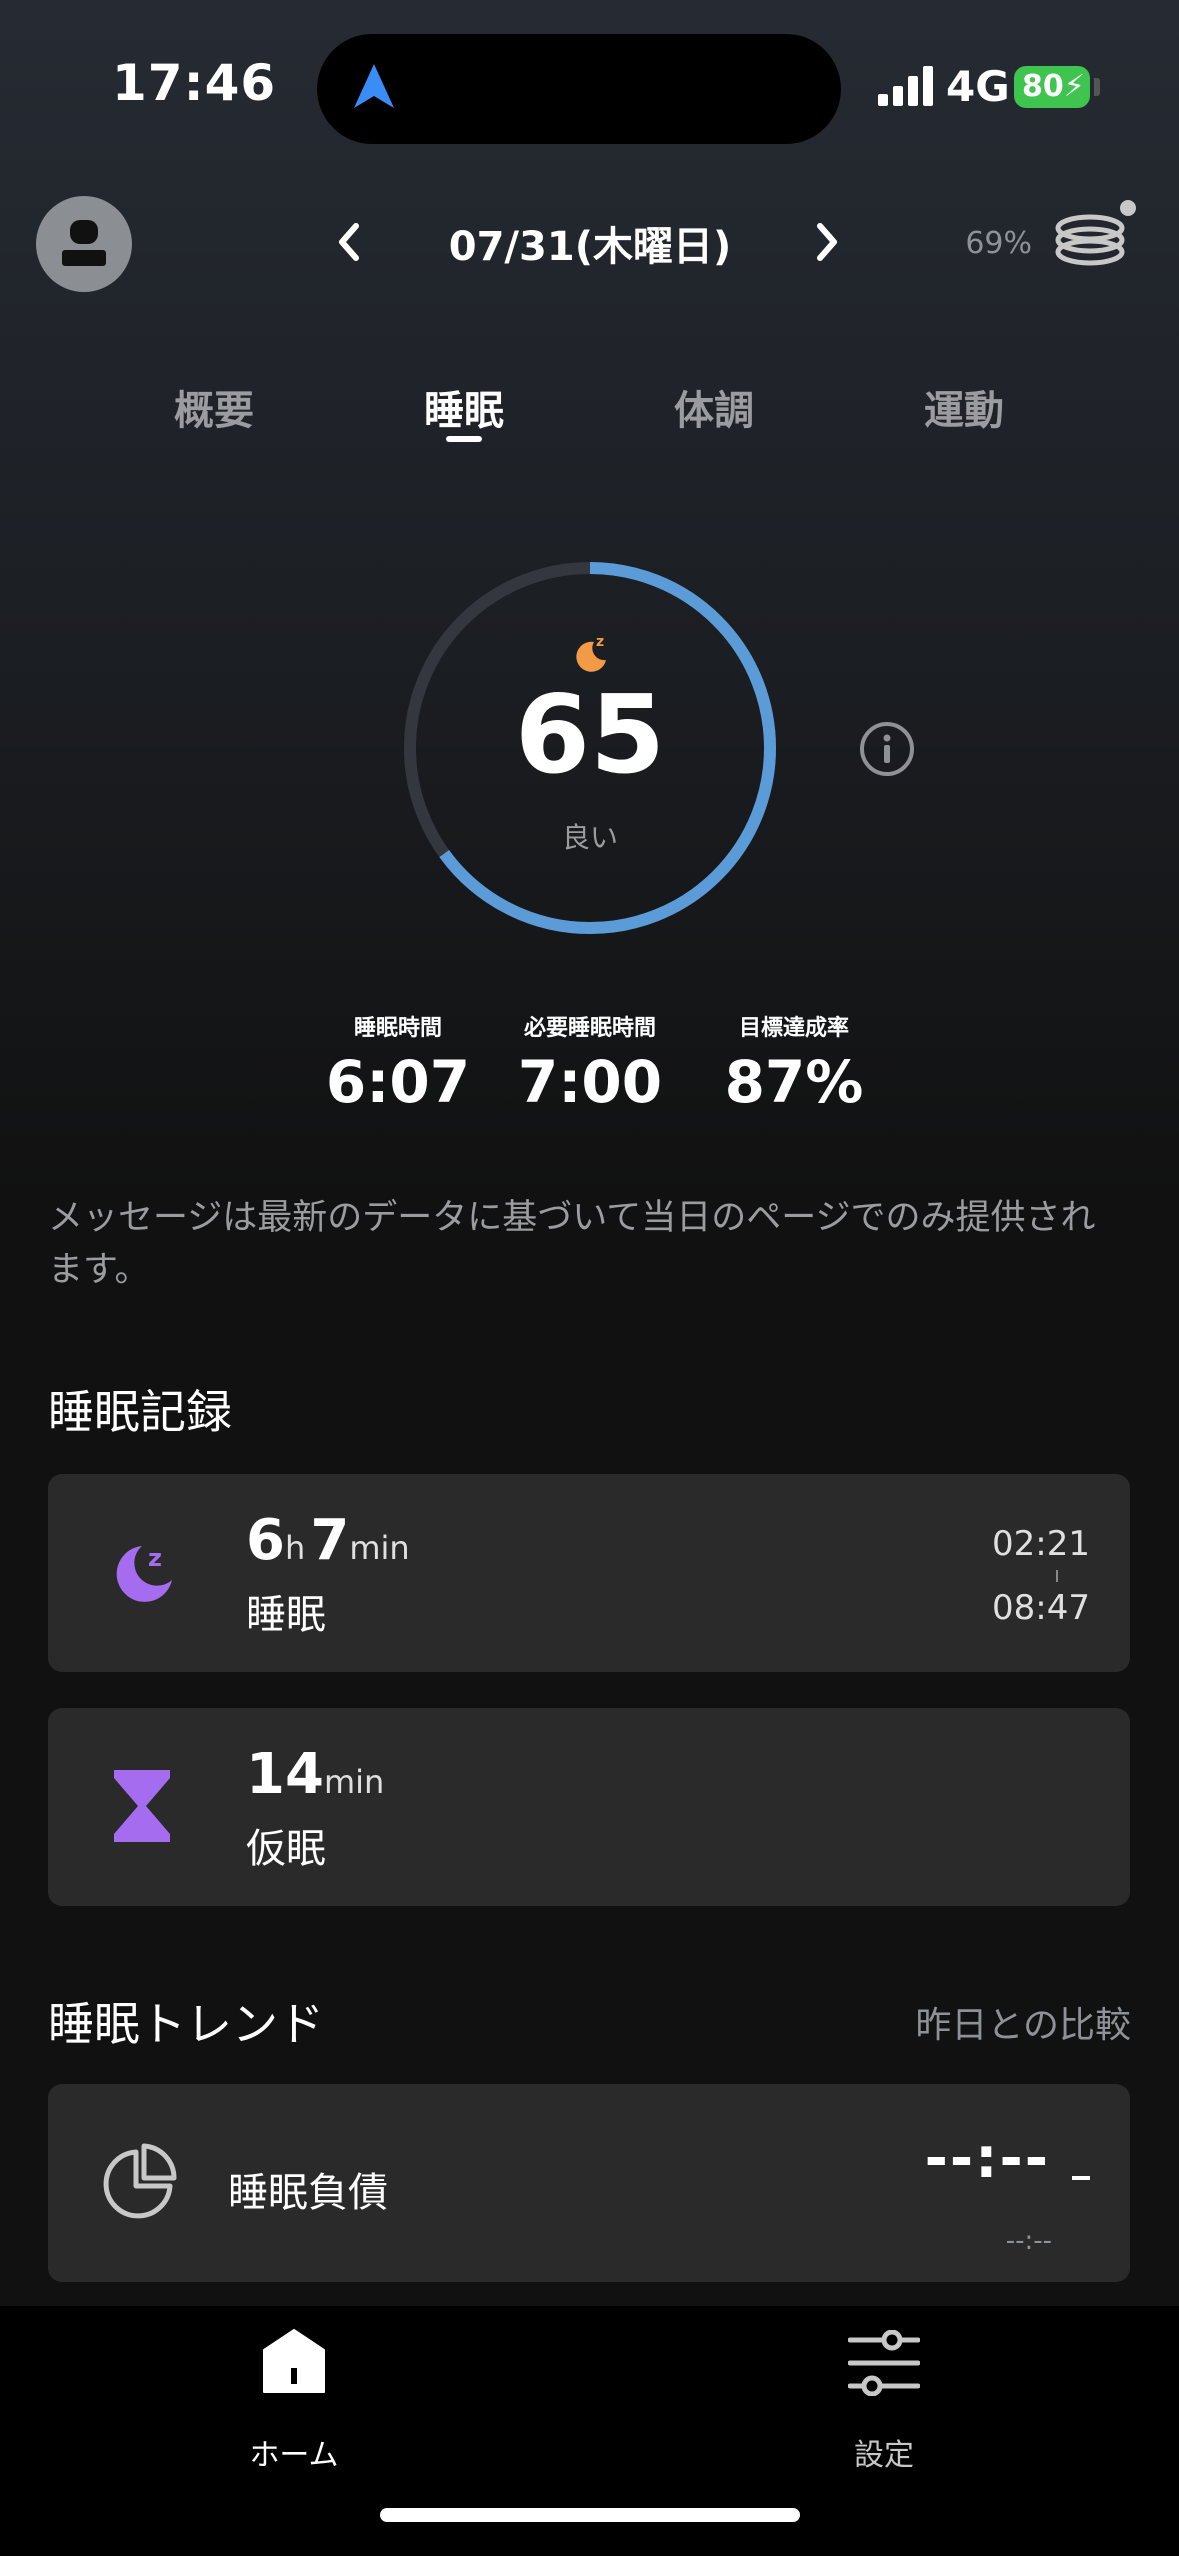 The width and height of the screenshot is (1179, 2556). Describe the element at coordinates (794, 1082) in the screenshot. I see `stat-goal-rate-value: 87%` at that location.